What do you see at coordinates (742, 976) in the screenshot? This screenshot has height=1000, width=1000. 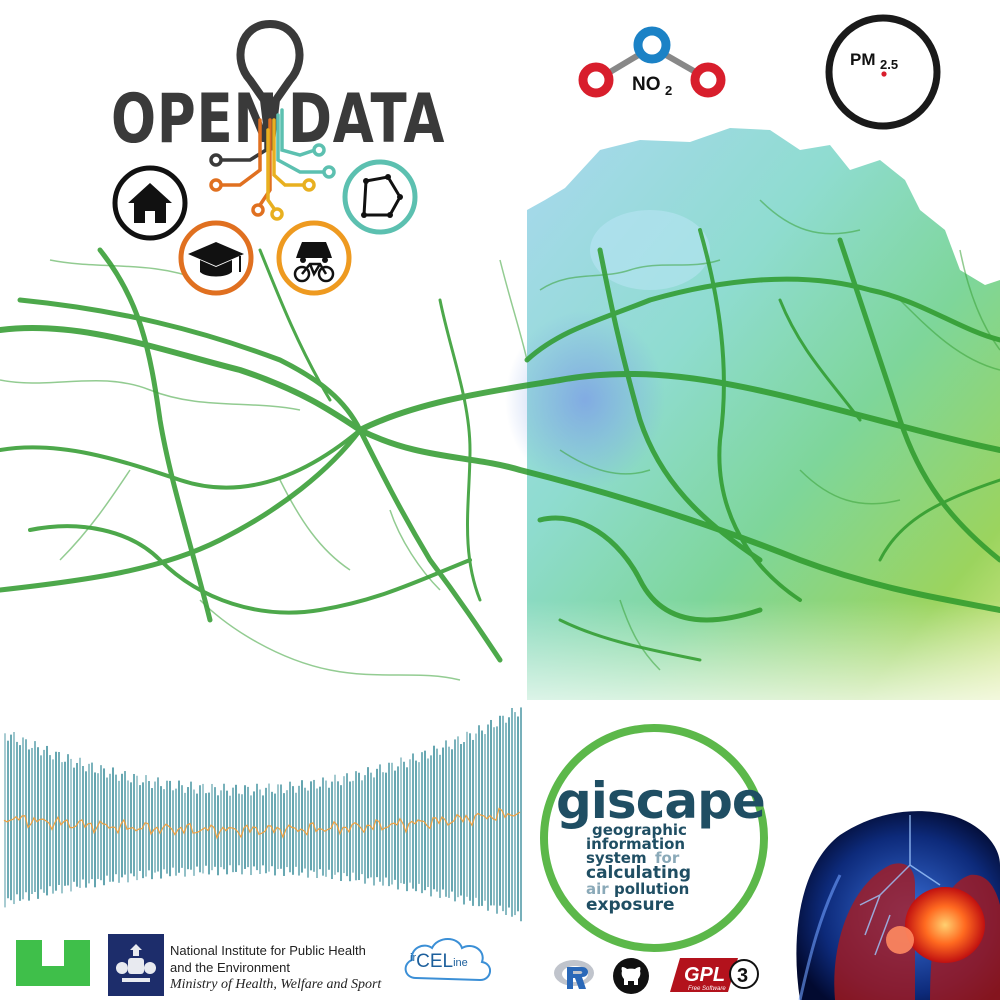 I see `gpl-version: 3` at bounding box center [742, 976].